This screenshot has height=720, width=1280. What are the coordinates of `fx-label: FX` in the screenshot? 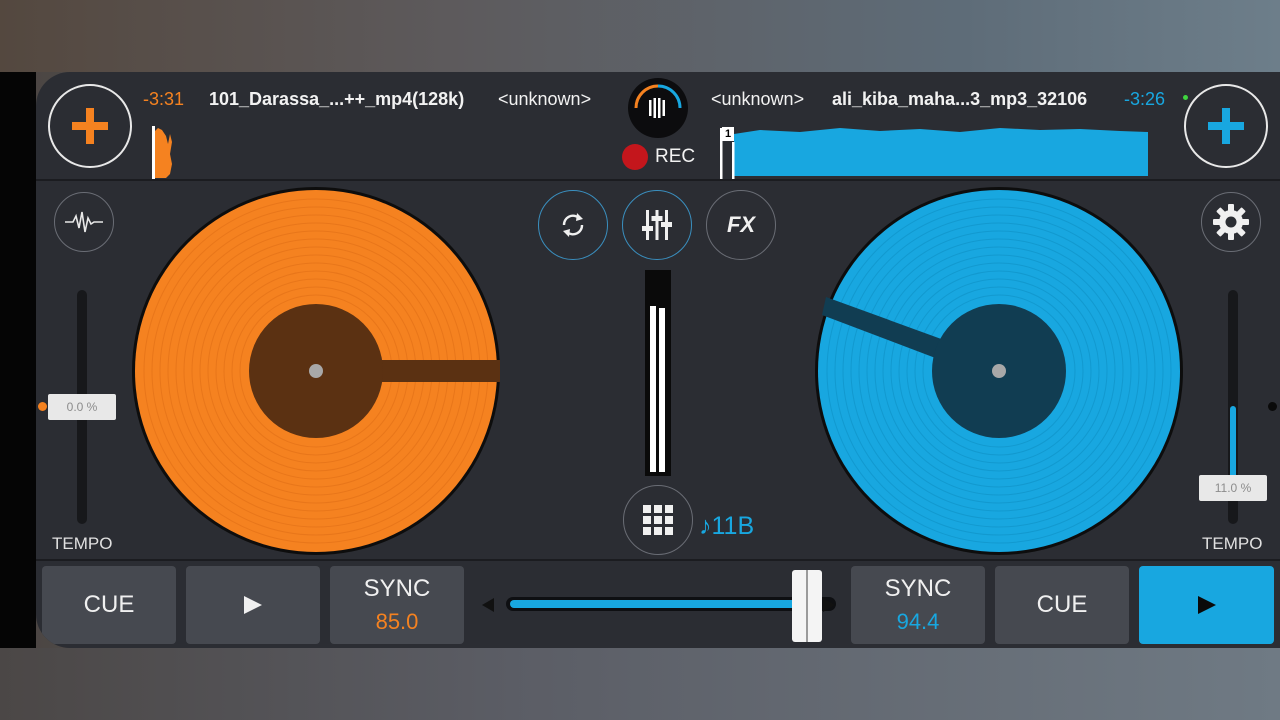 It's located at (741, 224).